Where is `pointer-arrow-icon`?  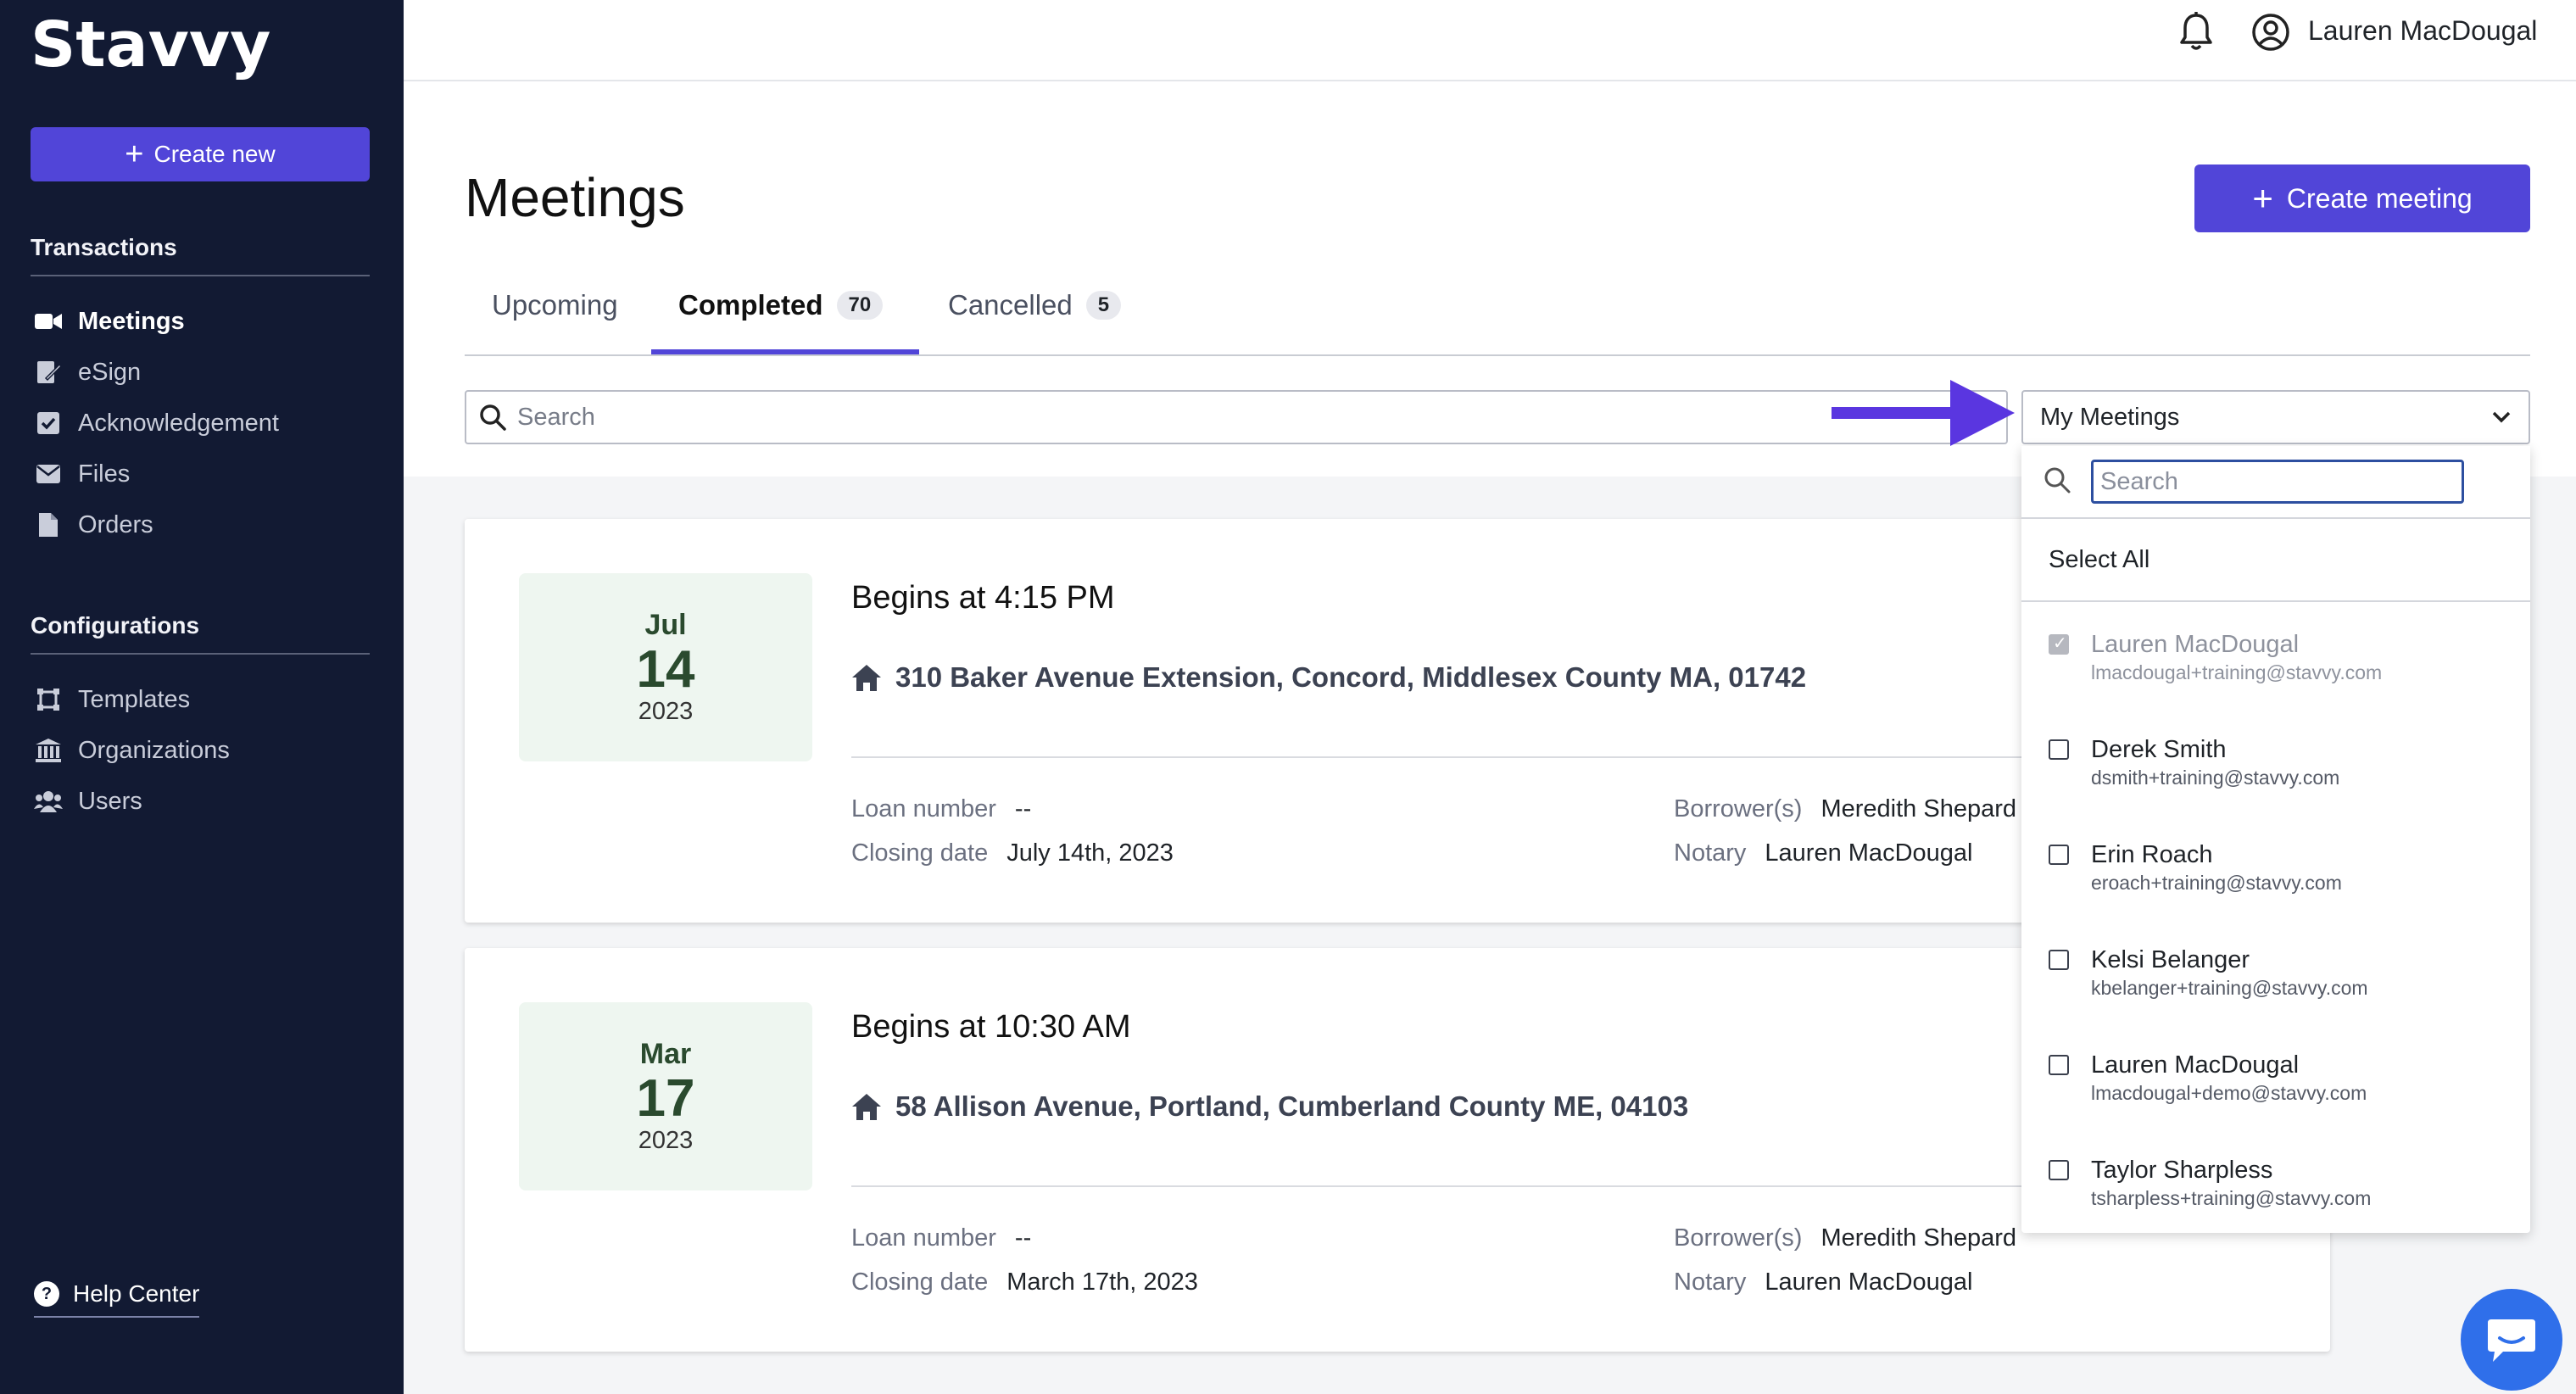
pointer-arrow-icon is located at coordinates (1923, 413).